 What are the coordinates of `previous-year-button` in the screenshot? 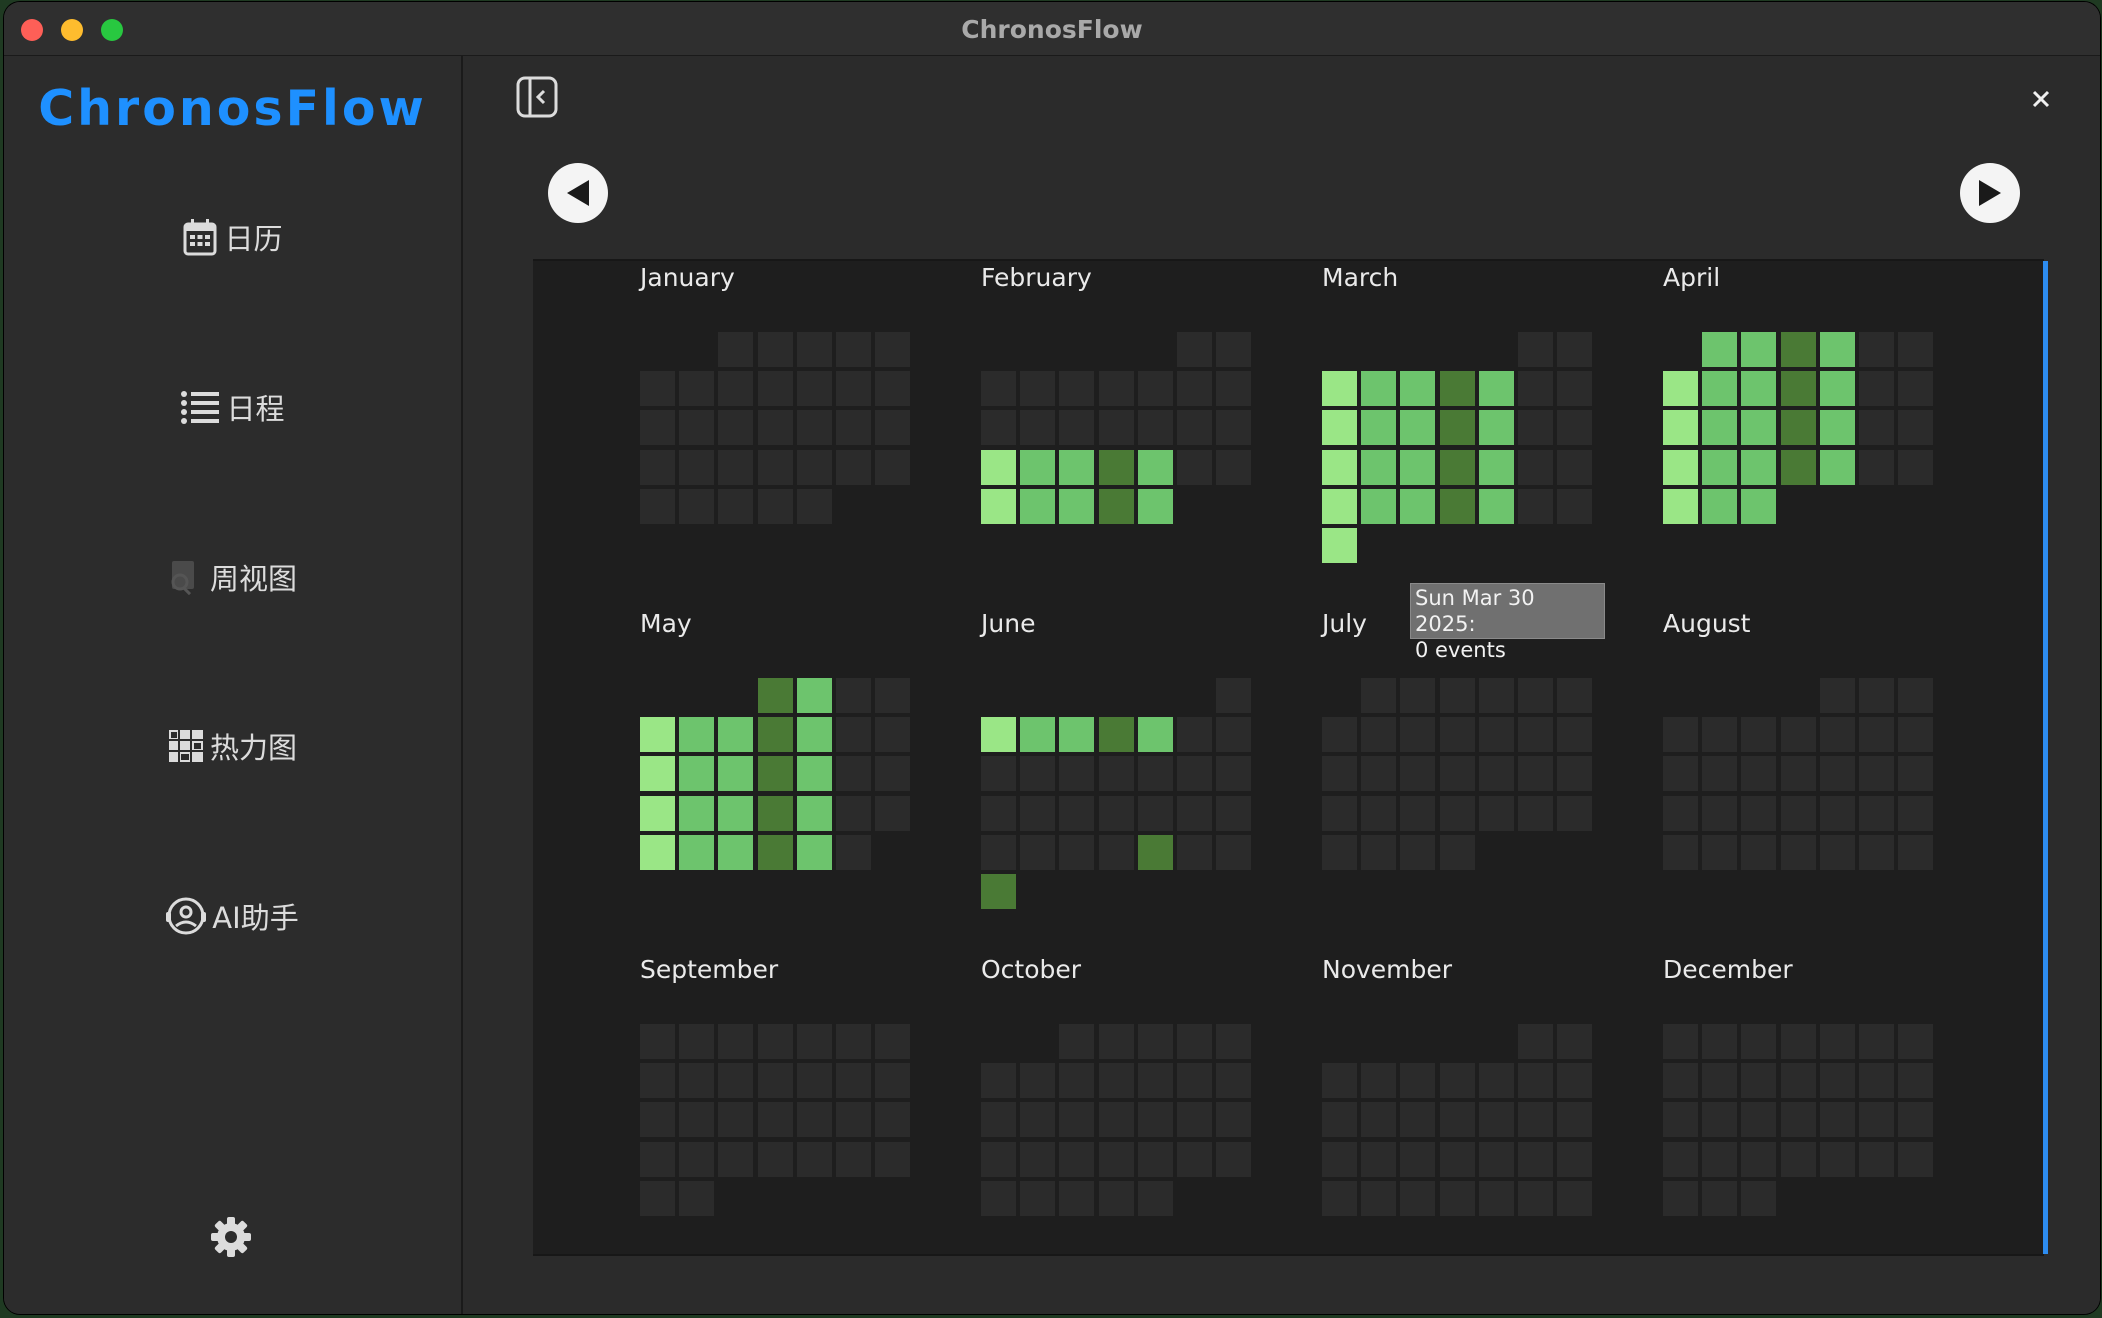 It's located at (578, 193).